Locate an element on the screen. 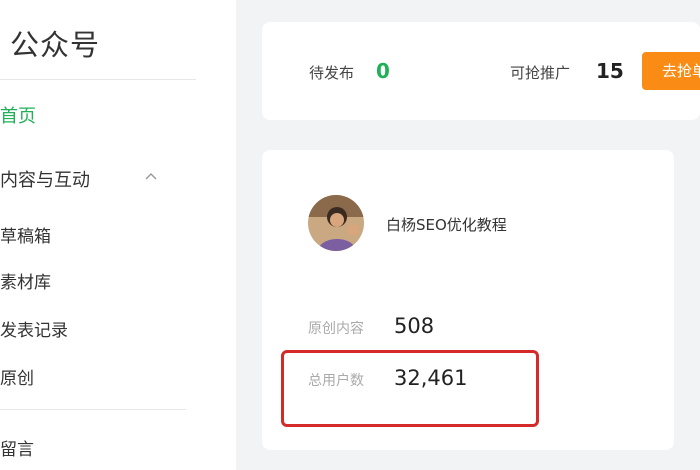  pending-label: 待发布 is located at coordinates (332, 73).